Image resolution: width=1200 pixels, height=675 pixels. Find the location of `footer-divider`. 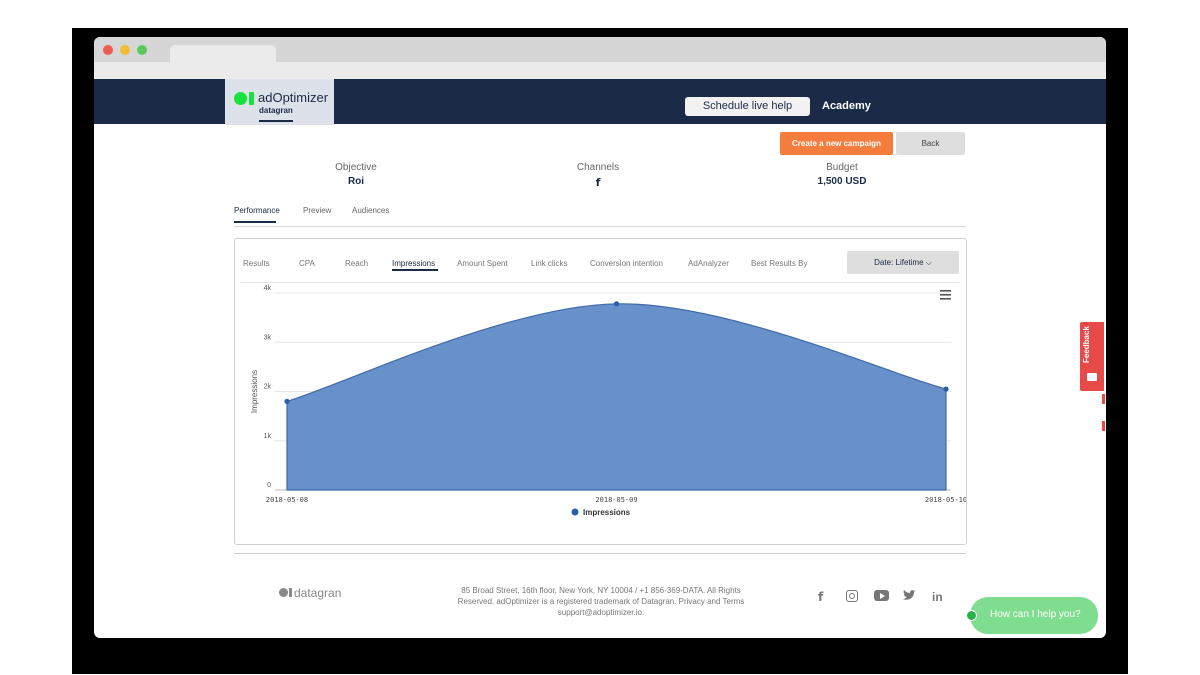

footer-divider is located at coordinates (600, 553).